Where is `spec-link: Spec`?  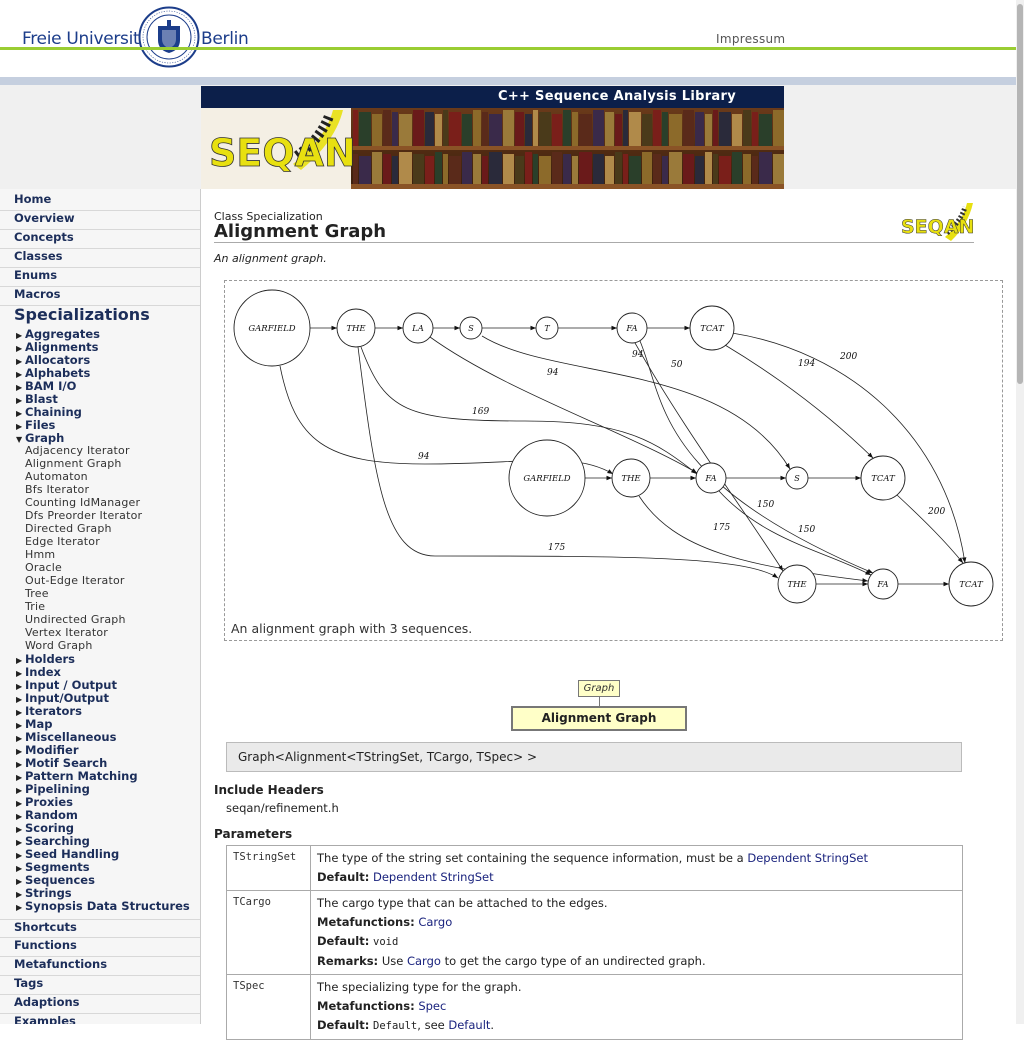 spec-link: Spec is located at coordinates (432, 1006).